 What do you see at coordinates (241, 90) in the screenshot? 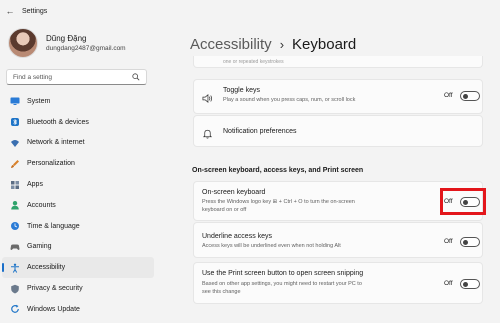
I see `toggle-keys-title: Toggle keys` at bounding box center [241, 90].